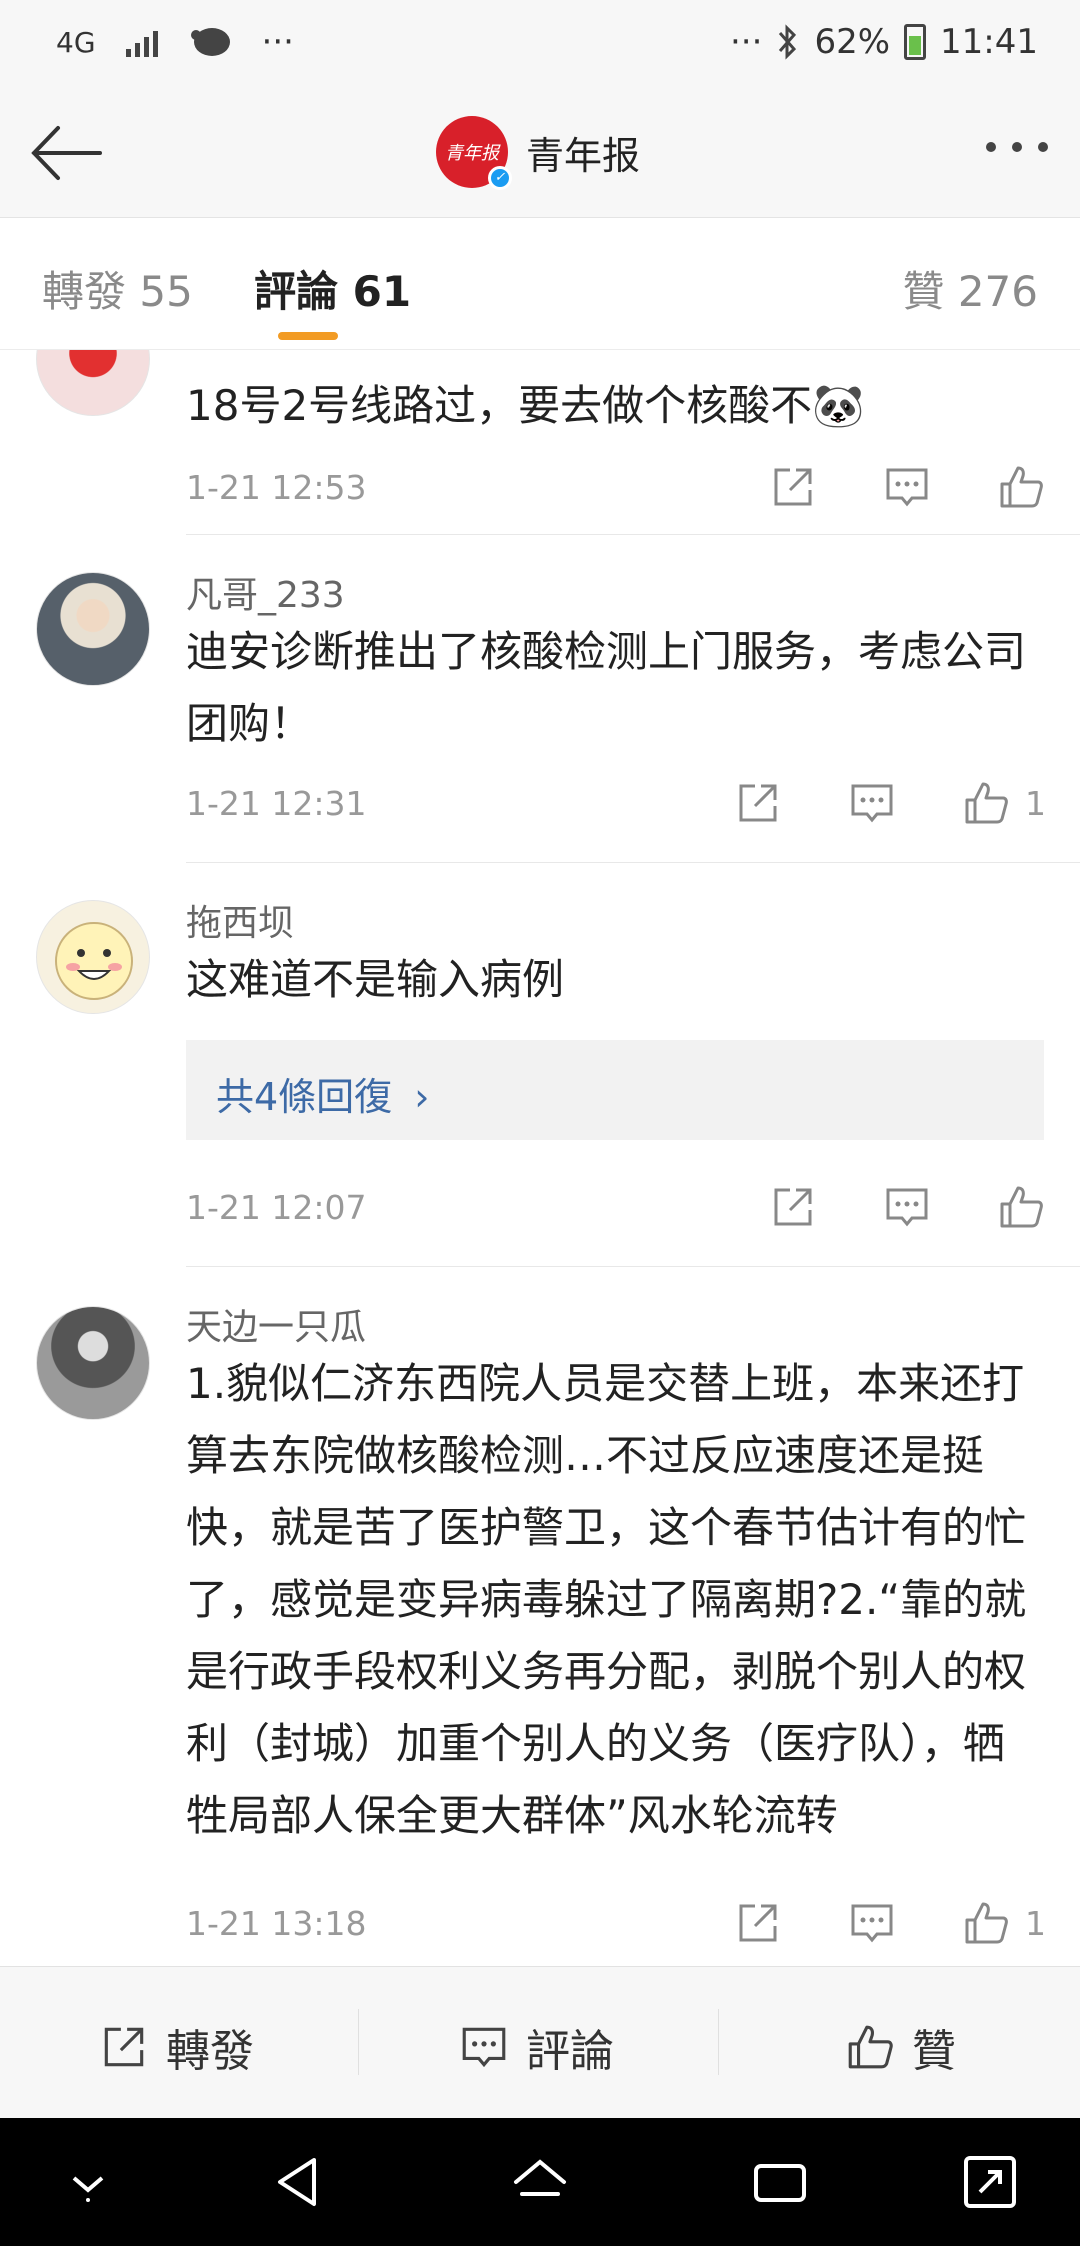 The height and width of the screenshot is (2246, 1080). What do you see at coordinates (276, 803) in the screenshot?
I see `comment-time: 1-21 12:31` at bounding box center [276, 803].